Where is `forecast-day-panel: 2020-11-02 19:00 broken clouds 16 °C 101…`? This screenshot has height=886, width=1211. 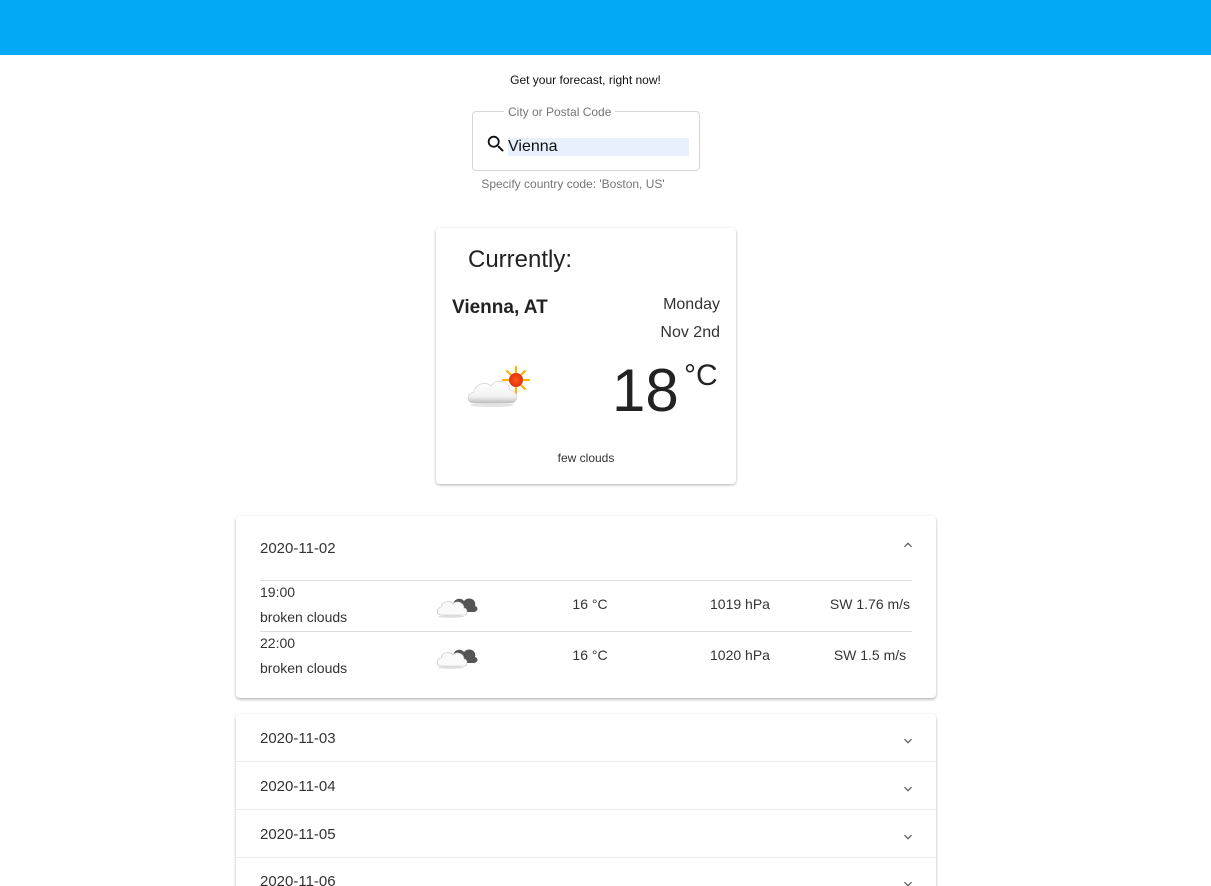 forecast-day-panel: 2020-11-02 19:00 broken clouds 16 °C 101… is located at coordinates (586, 607).